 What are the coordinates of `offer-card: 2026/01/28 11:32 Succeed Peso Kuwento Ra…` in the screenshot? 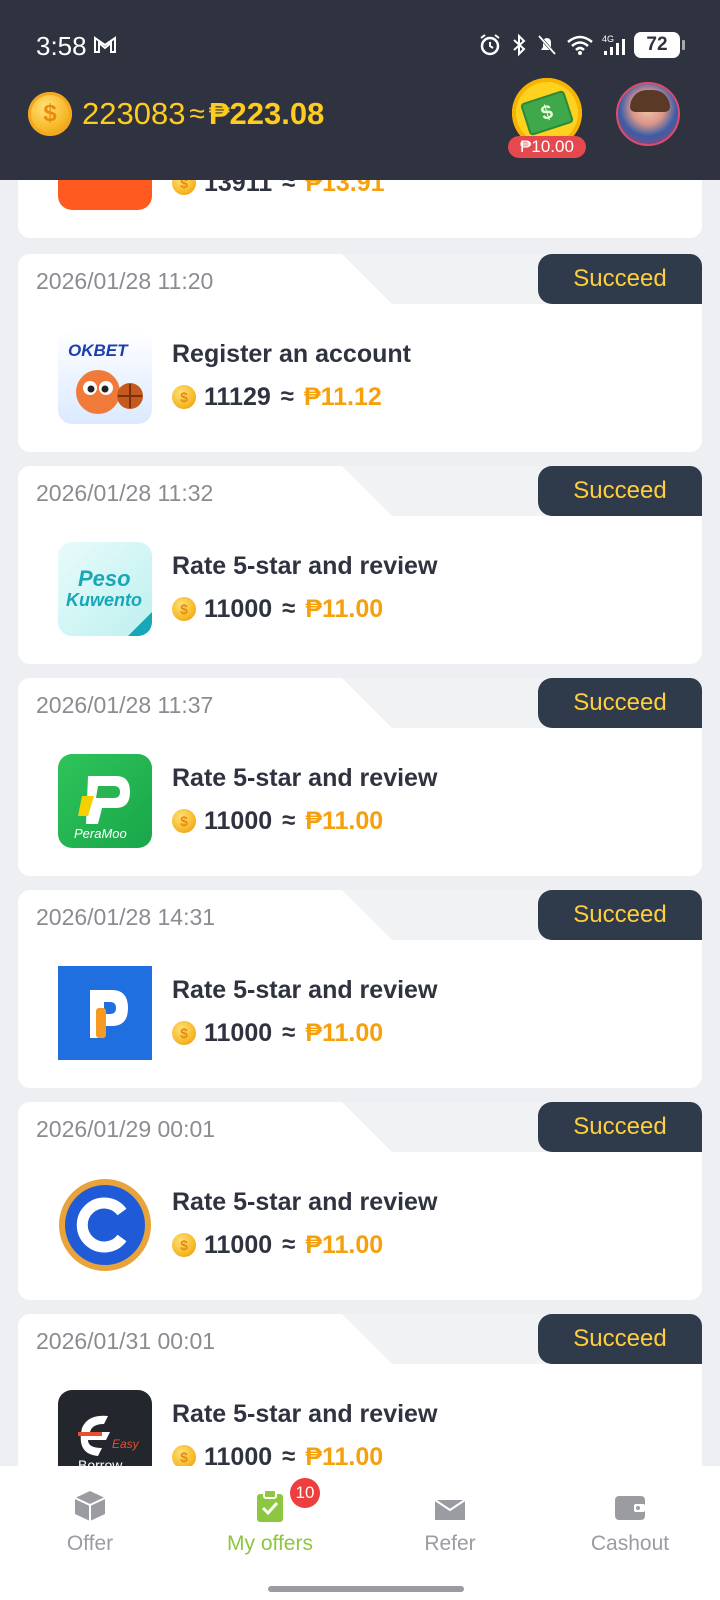 It's located at (360, 565).